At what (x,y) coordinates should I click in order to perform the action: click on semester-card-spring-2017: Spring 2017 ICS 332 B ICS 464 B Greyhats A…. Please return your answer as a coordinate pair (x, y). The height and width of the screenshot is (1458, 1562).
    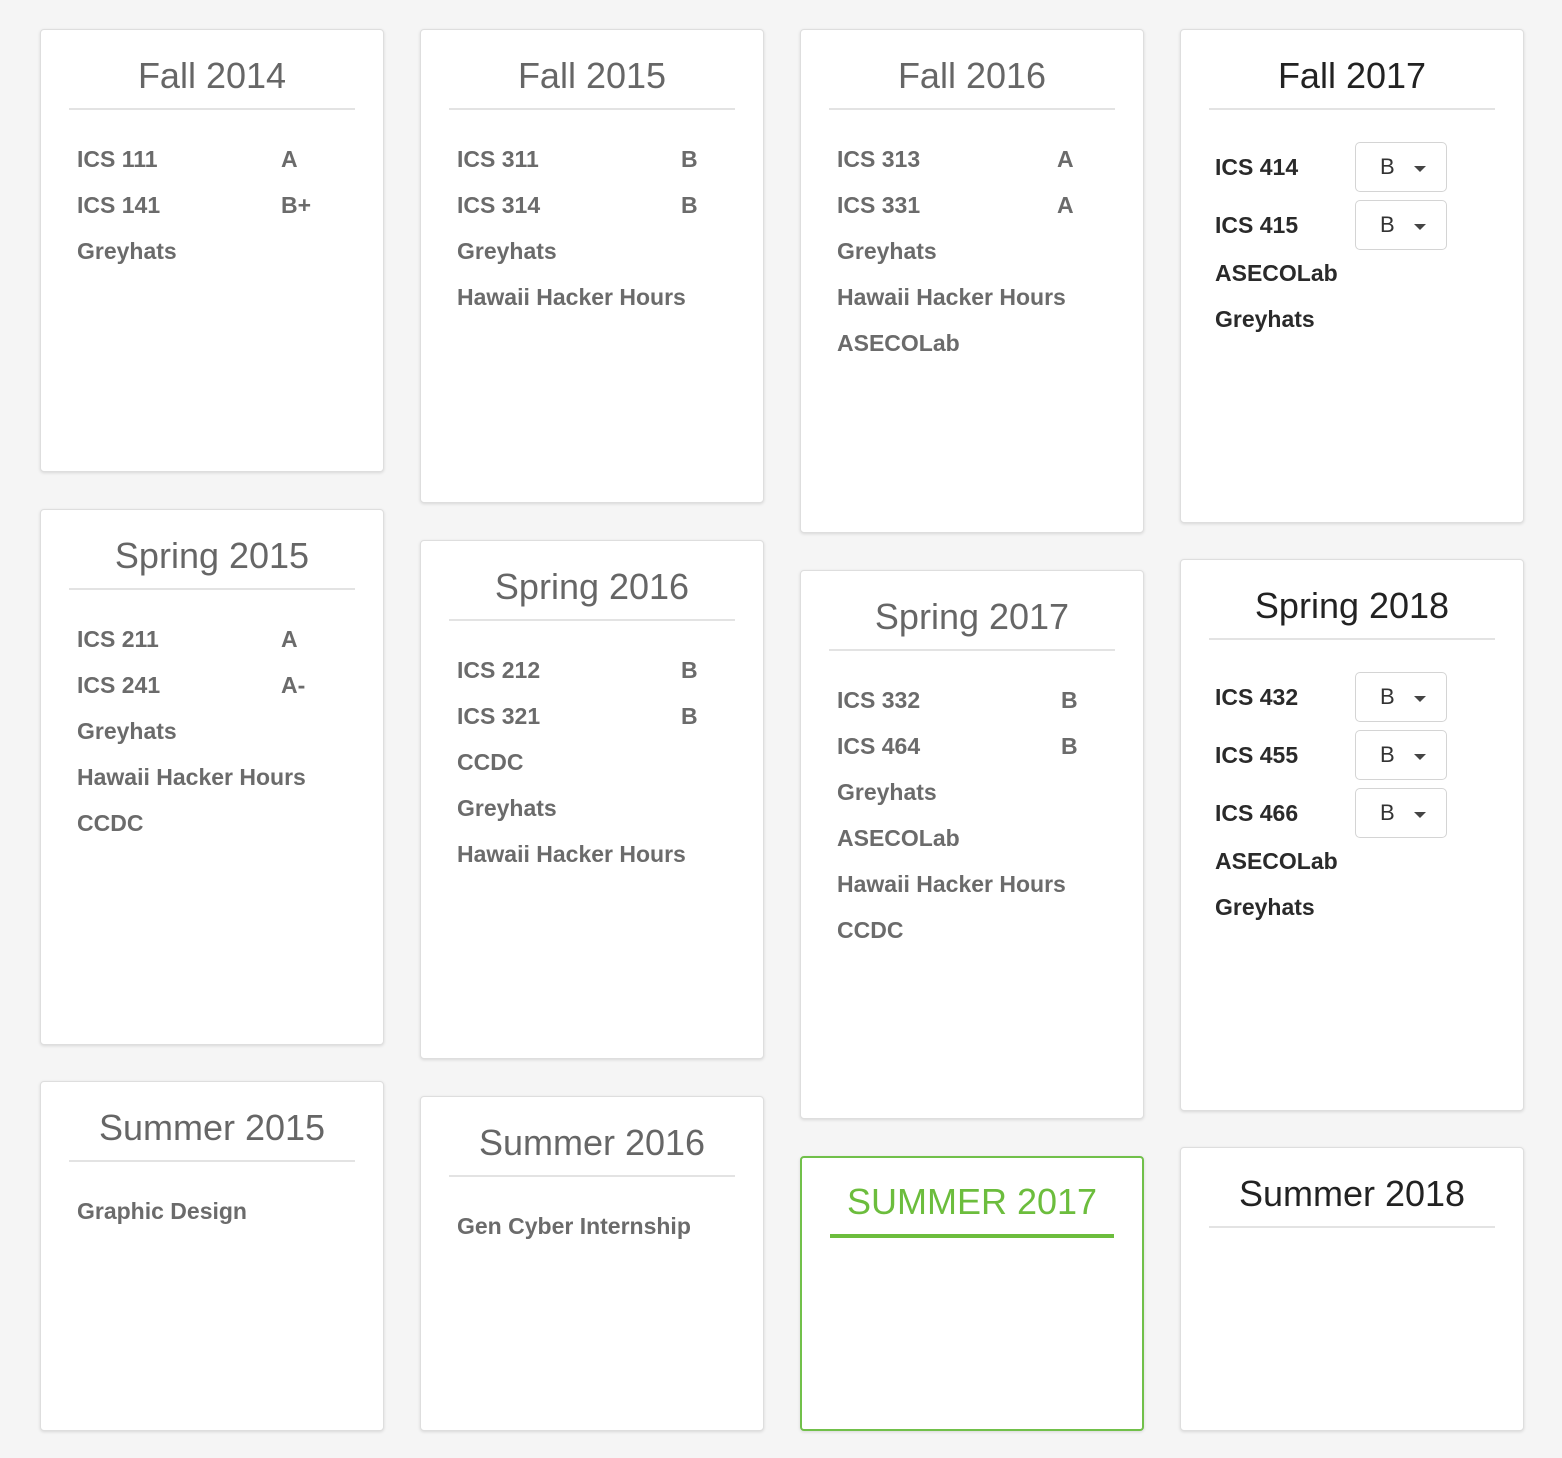
    Looking at the image, I should click on (972, 844).